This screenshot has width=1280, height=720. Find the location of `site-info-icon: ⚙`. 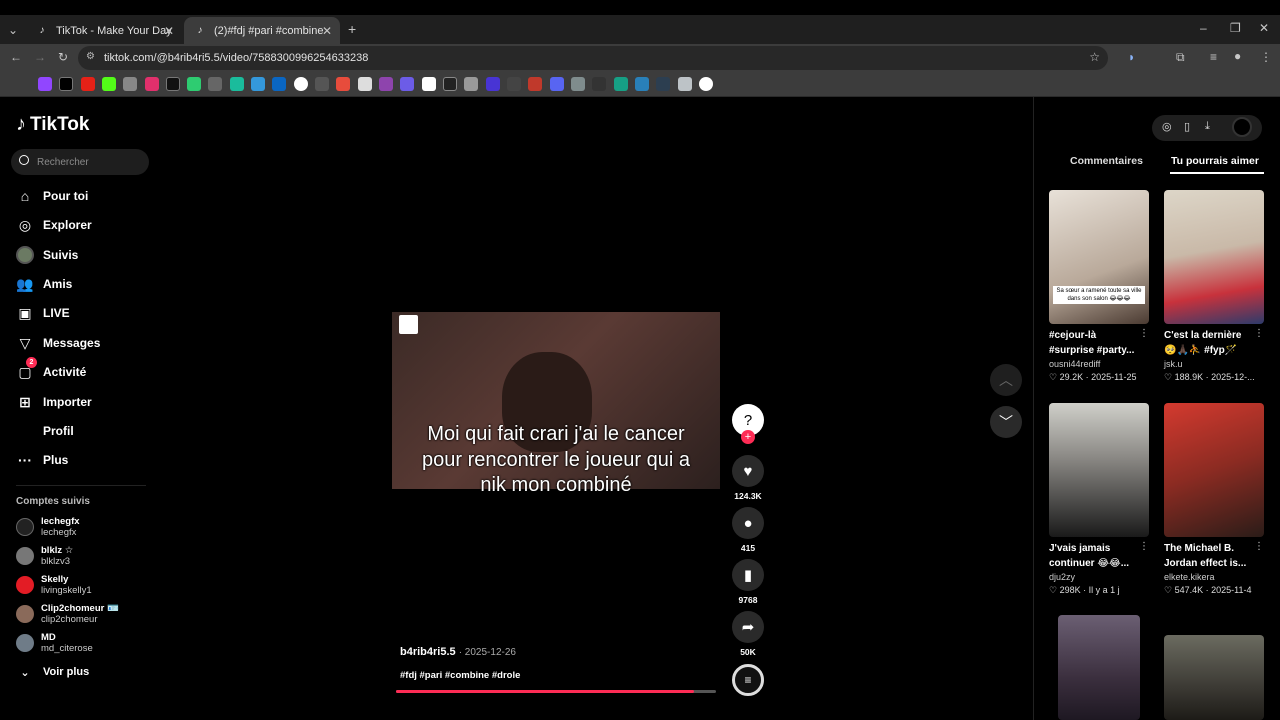

site-info-icon: ⚙ is located at coordinates (90, 56).